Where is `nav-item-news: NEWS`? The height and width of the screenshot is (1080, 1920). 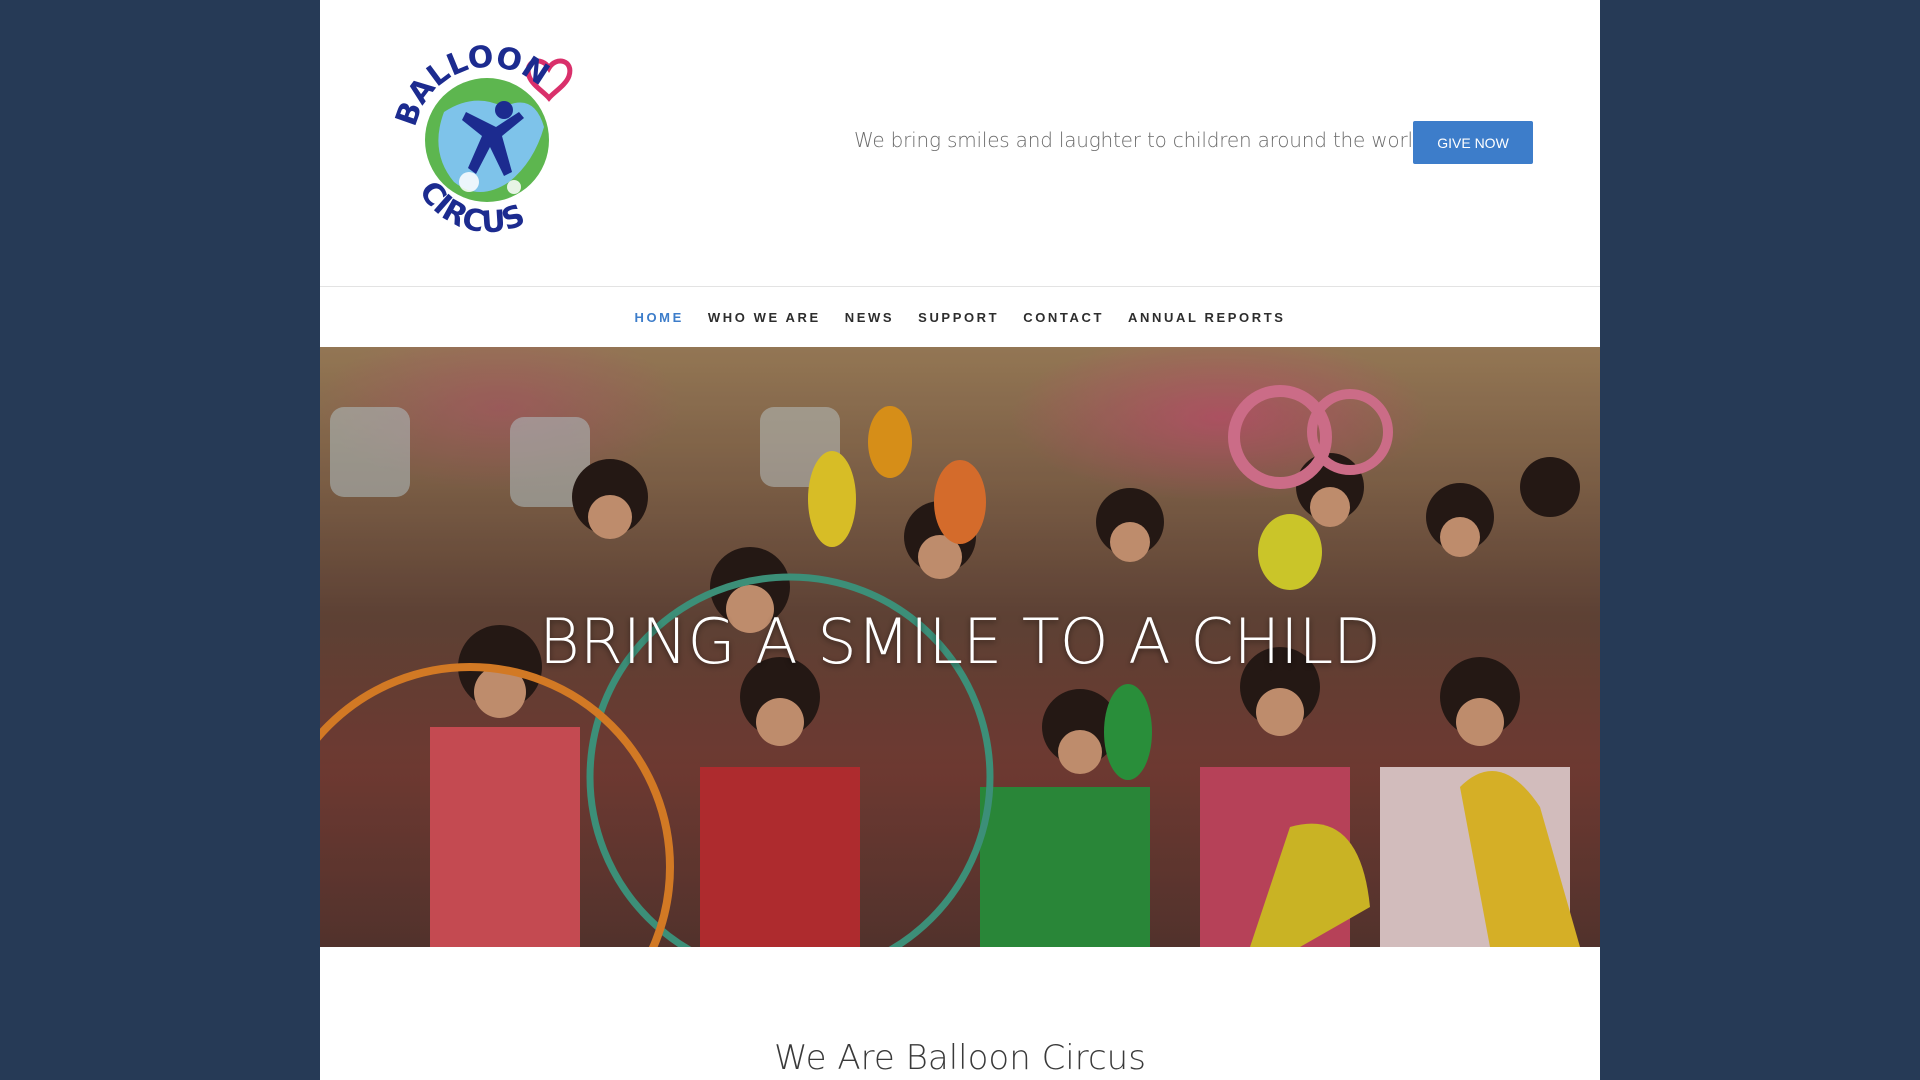 nav-item-news: NEWS is located at coordinates (869, 317).